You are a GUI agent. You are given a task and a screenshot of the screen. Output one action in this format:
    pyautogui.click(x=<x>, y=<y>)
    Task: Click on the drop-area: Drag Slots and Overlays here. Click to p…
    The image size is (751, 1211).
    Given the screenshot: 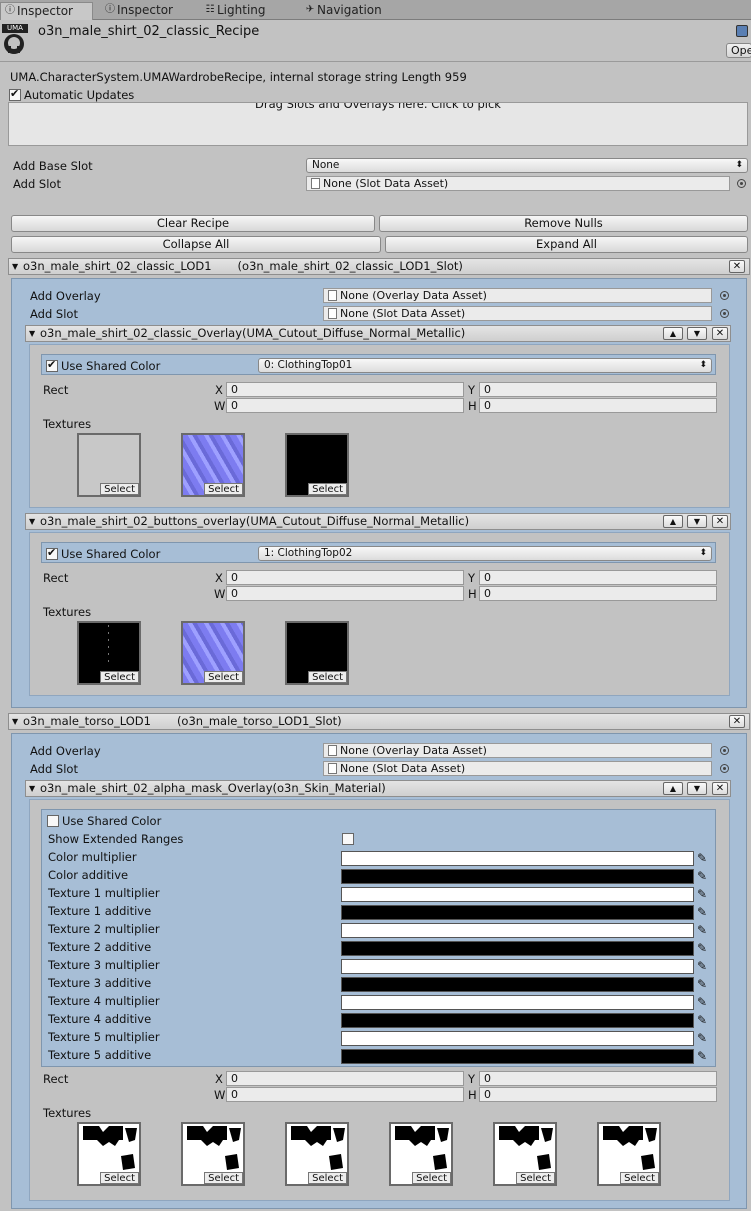 What is the action you would take?
    pyautogui.click(x=378, y=124)
    